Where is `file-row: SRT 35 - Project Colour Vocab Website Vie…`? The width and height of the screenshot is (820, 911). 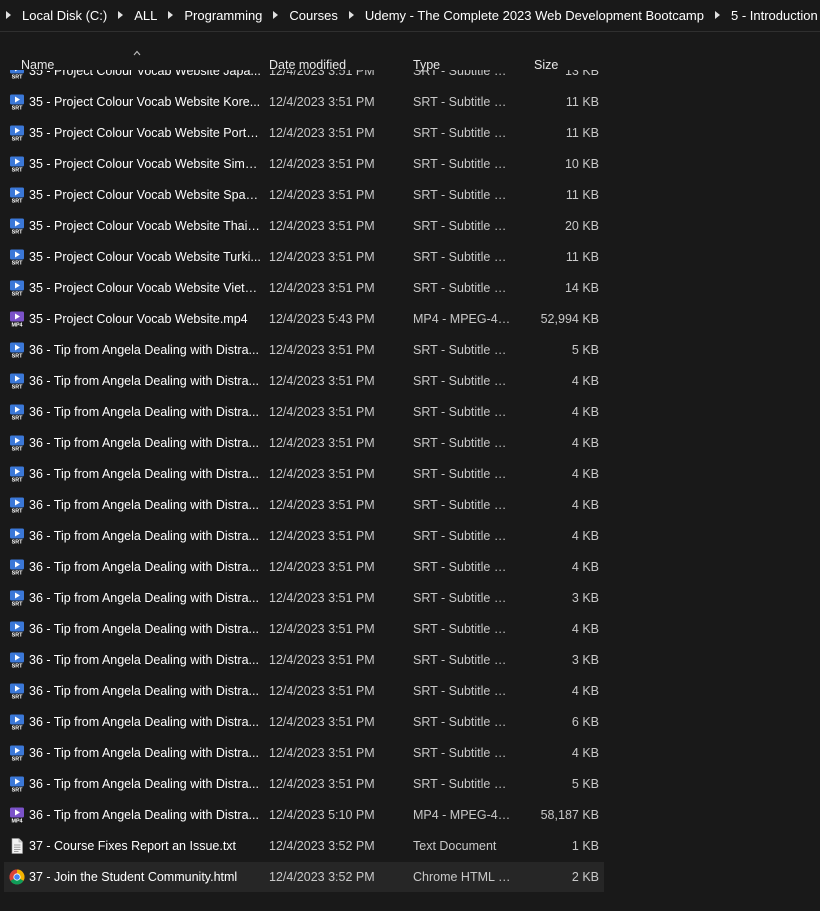
file-row: SRT 35 - Project Colour Vocab Website Vie… is located at coordinates (304, 288).